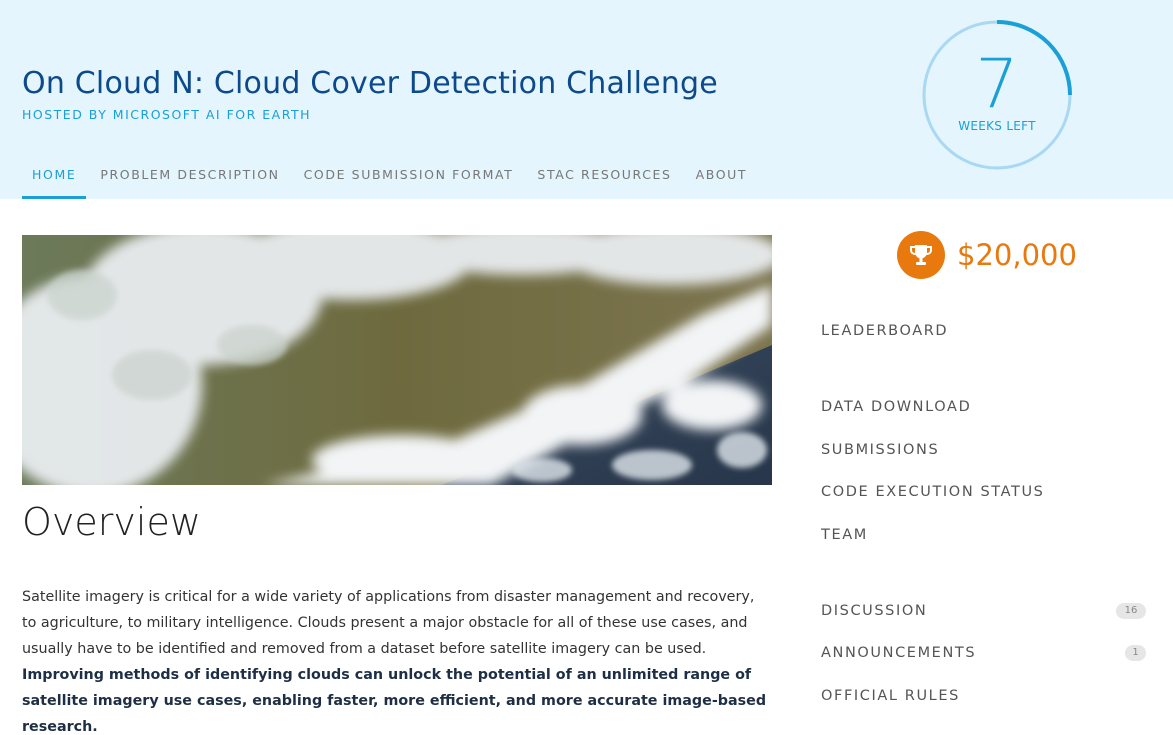 The height and width of the screenshot is (735, 1173). I want to click on overview-heading: Overview, so click(111, 522).